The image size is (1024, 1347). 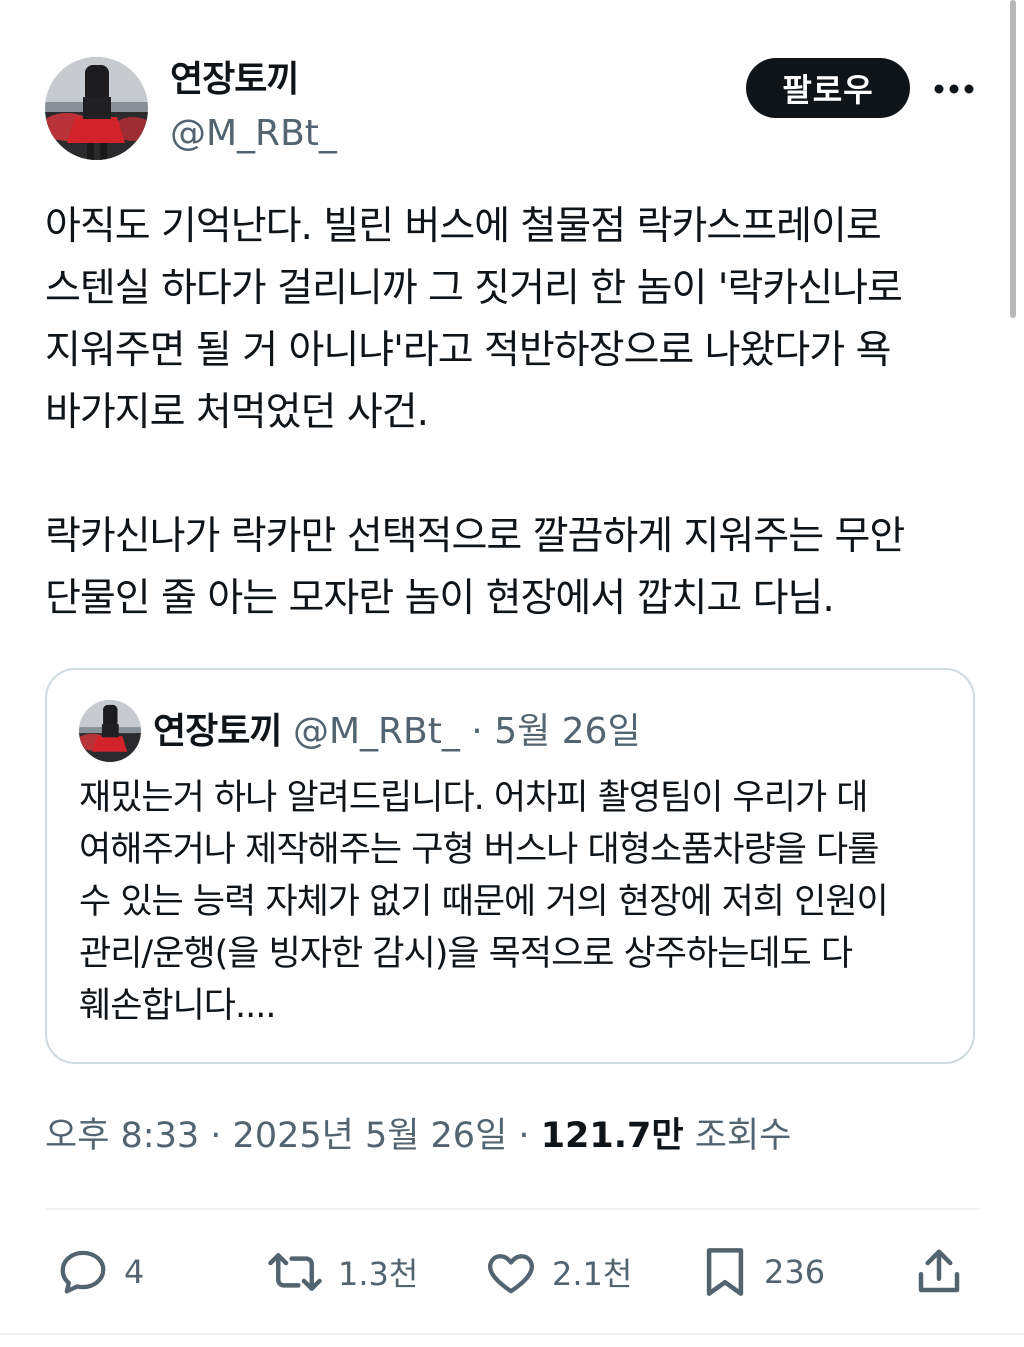 I want to click on retweet-button: 1.3천, so click(x=342, y=1272).